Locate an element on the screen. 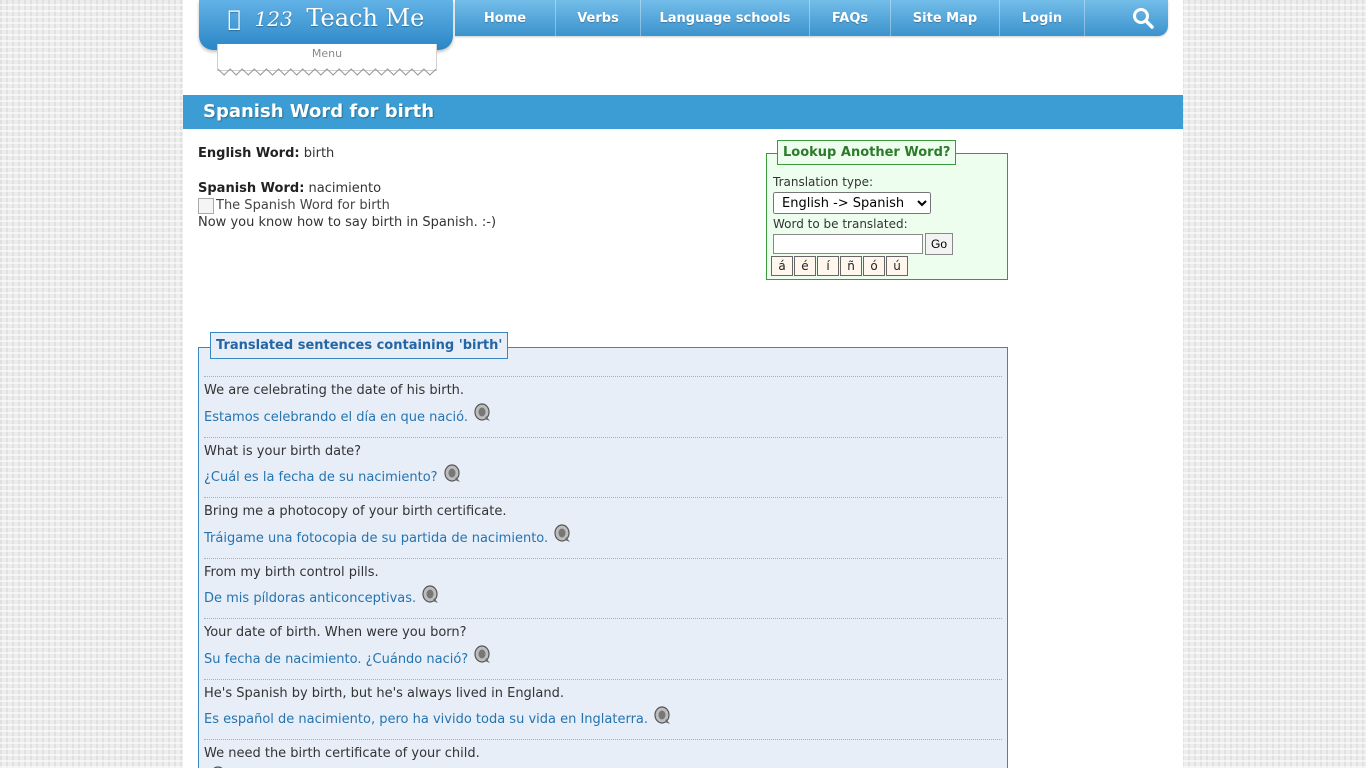 Image resolution: width=1366 pixels, height=768 pixels. spanish-sentence: De mis píldoras anticonceptivas. is located at coordinates (322, 596).